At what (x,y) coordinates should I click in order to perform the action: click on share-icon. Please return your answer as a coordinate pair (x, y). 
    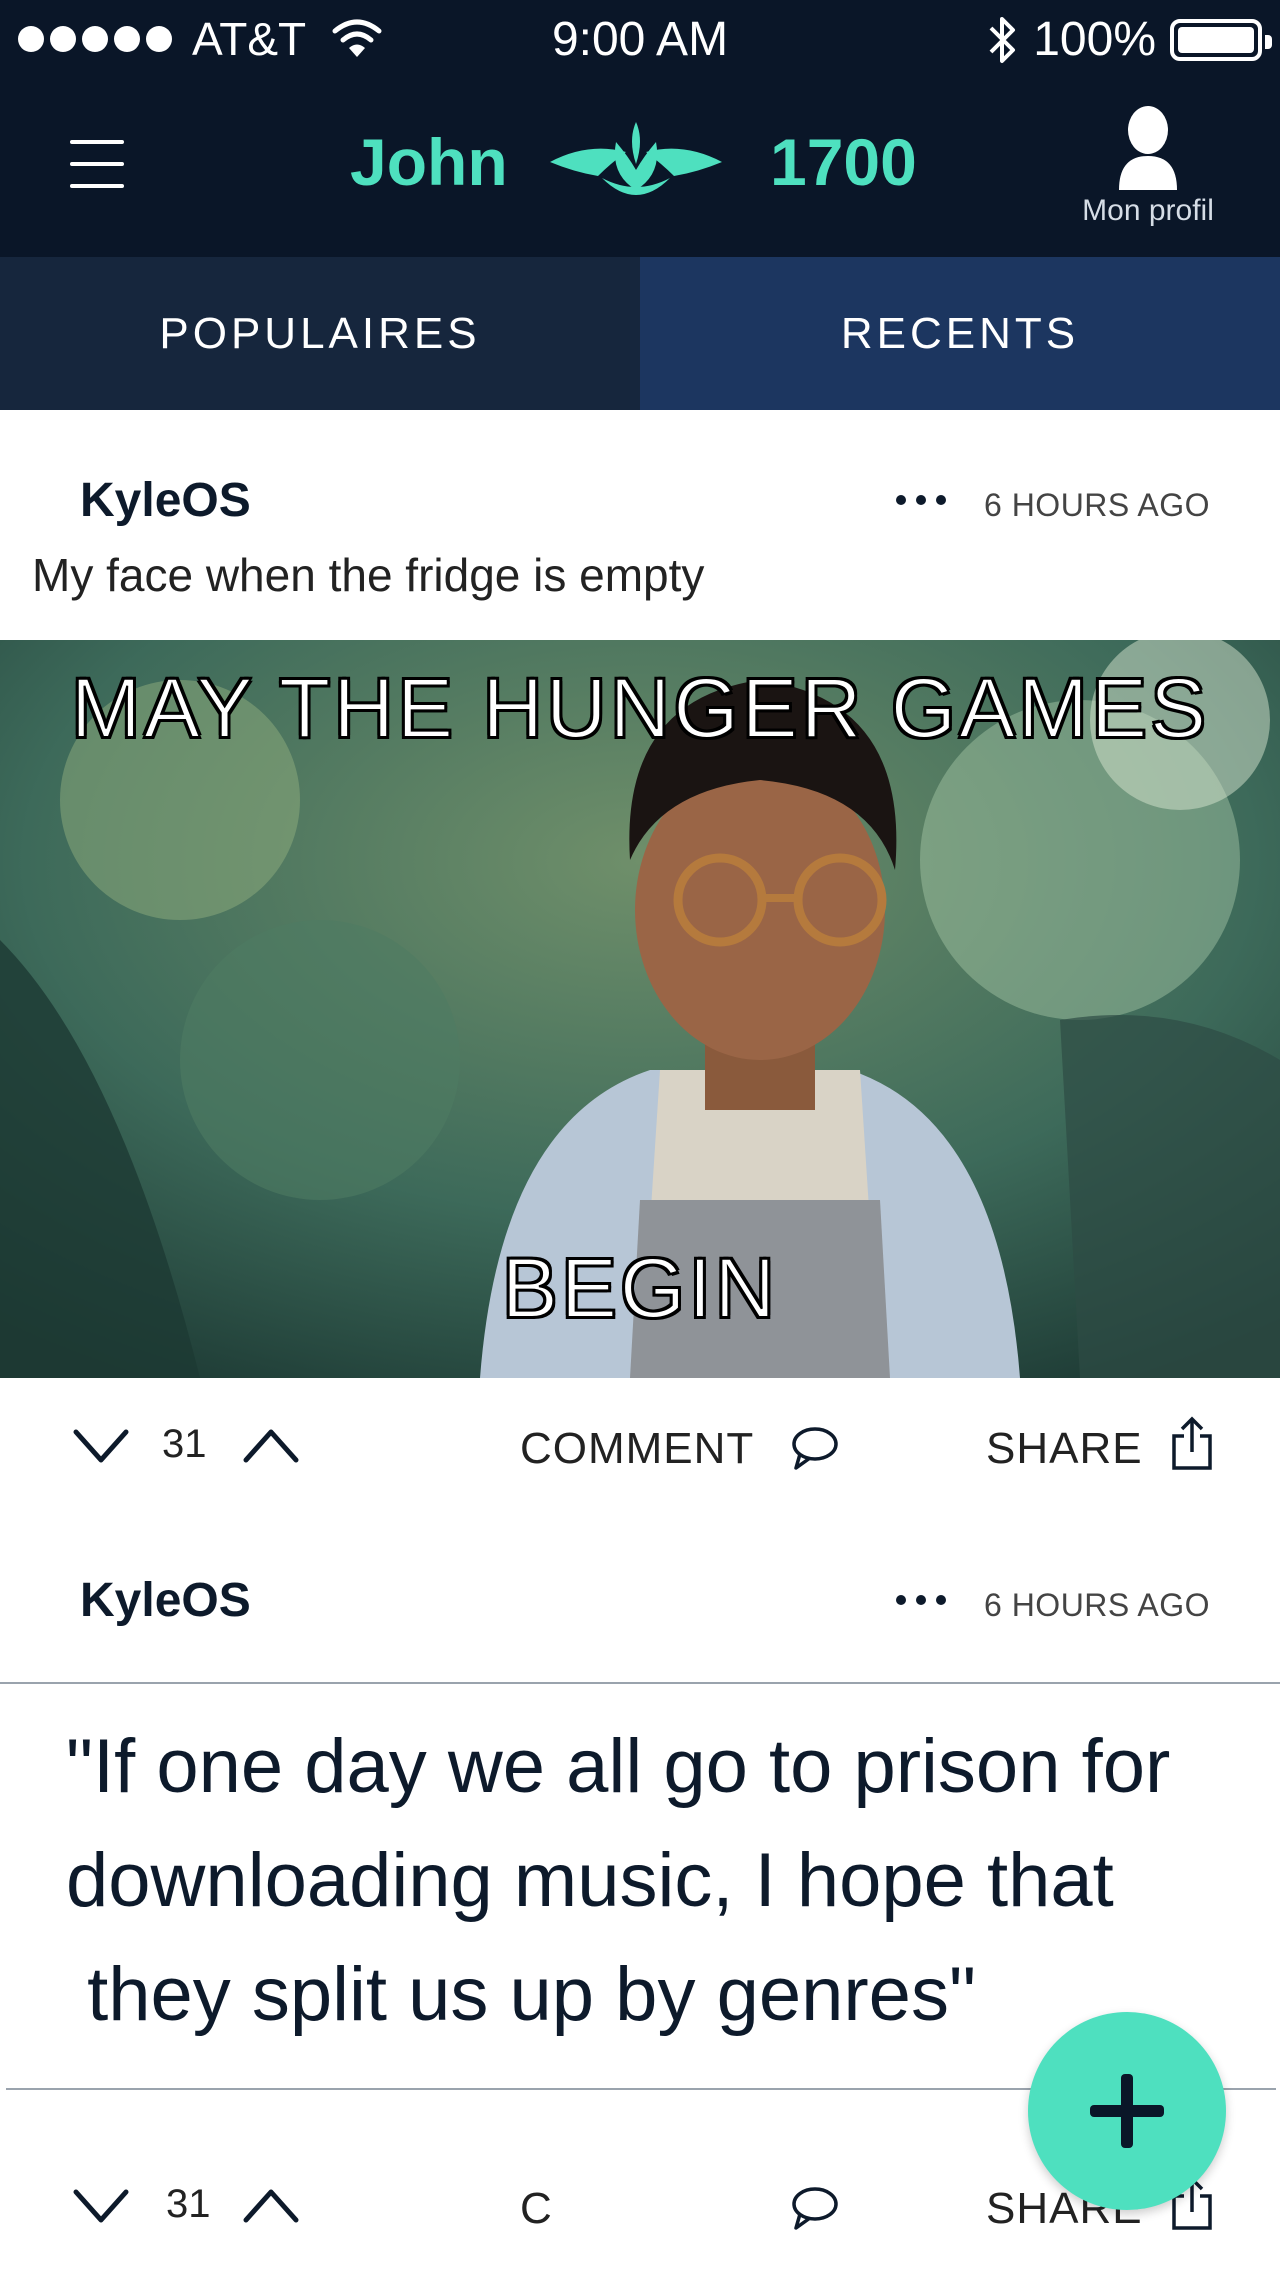
    Looking at the image, I should click on (1192, 1444).